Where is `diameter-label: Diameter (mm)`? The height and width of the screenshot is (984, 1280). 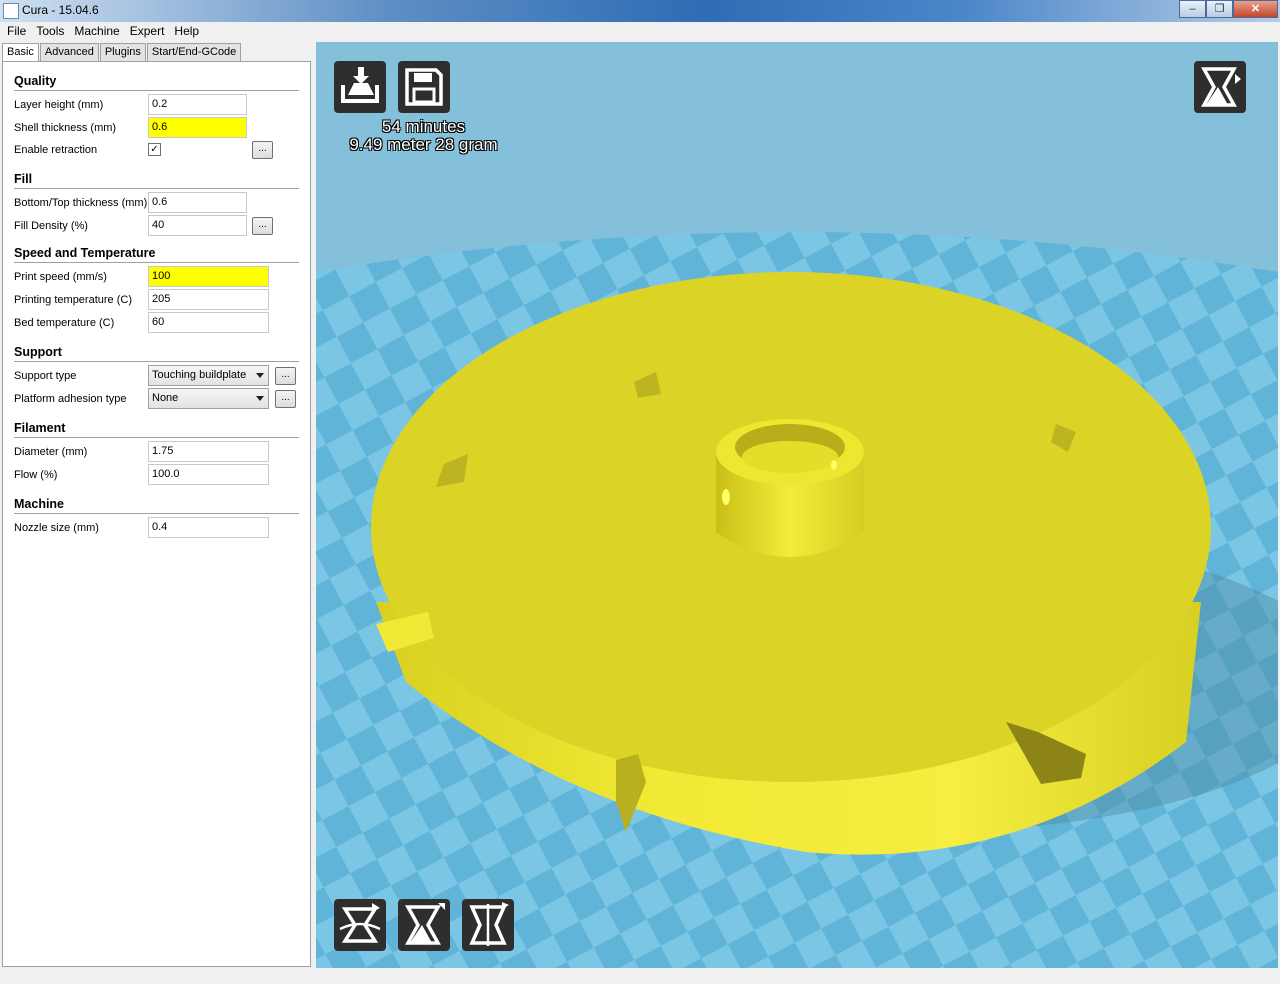 diameter-label: Diameter (mm) is located at coordinates (51, 452).